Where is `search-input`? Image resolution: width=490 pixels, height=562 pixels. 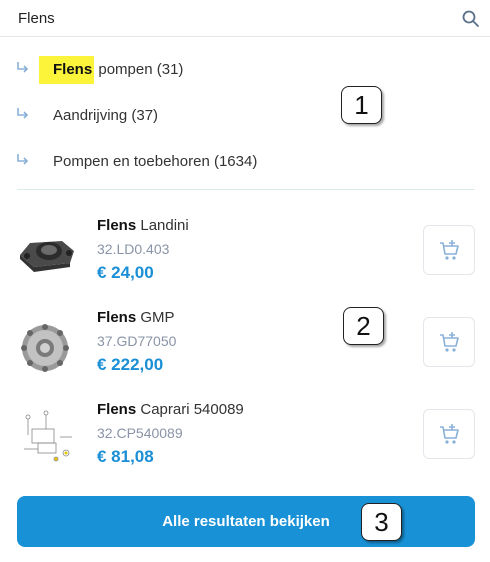 search-input is located at coordinates (228, 18).